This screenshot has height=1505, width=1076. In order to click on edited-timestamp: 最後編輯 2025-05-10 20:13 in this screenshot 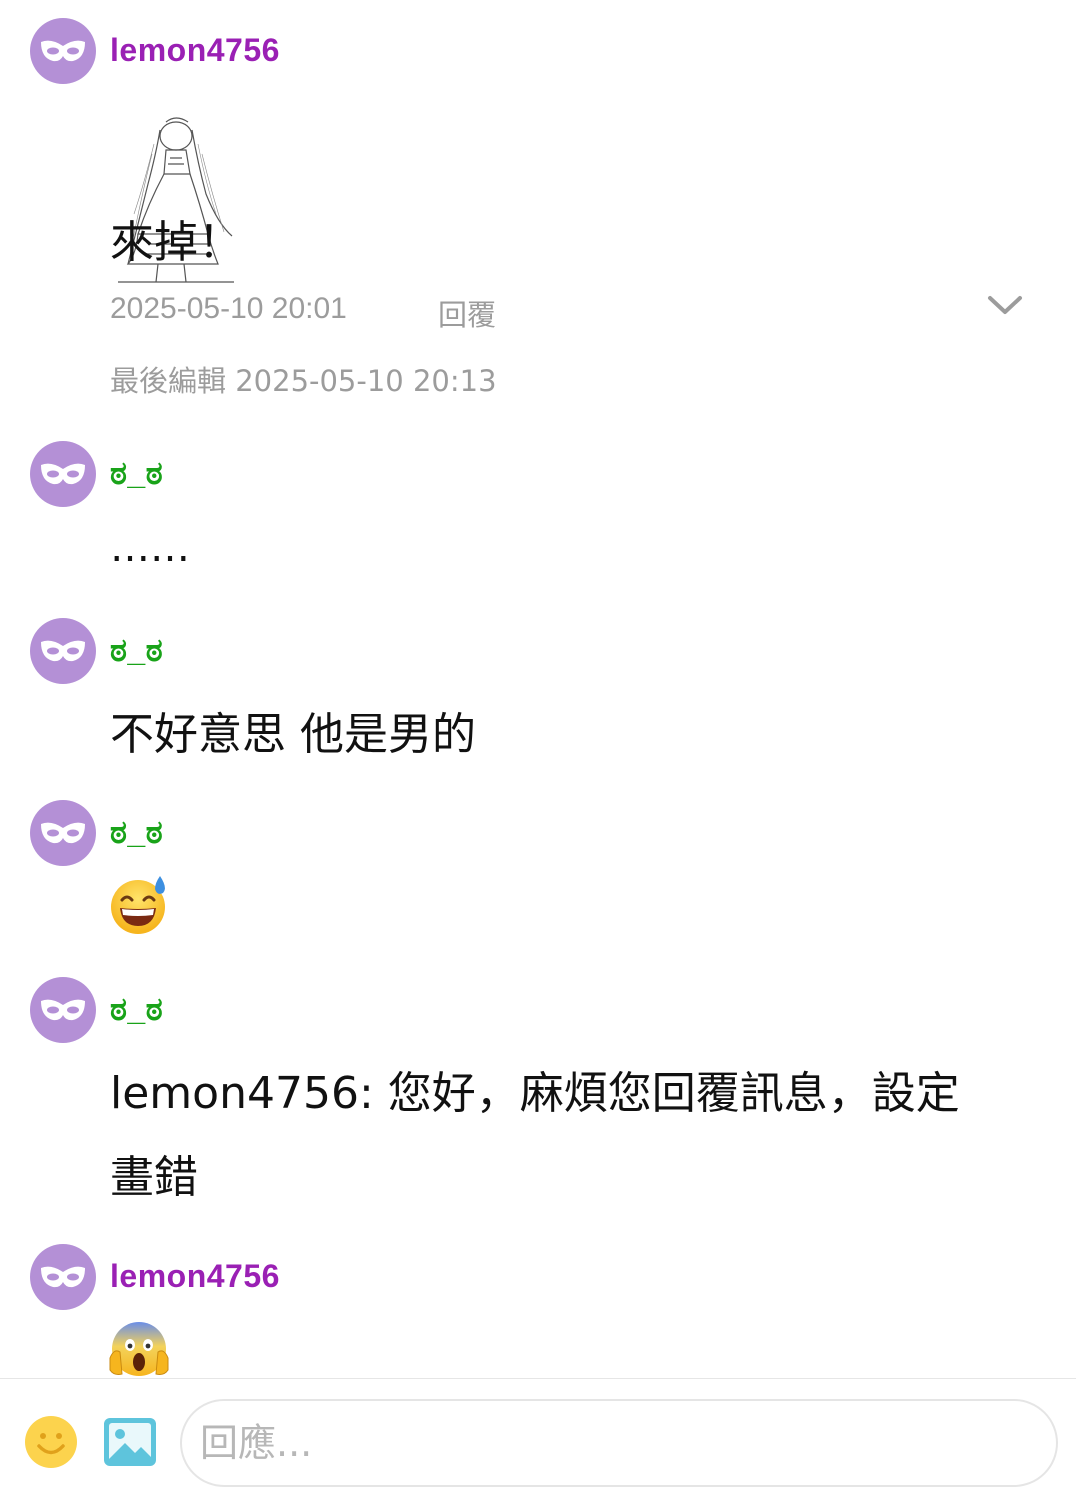, I will do `click(303, 381)`.